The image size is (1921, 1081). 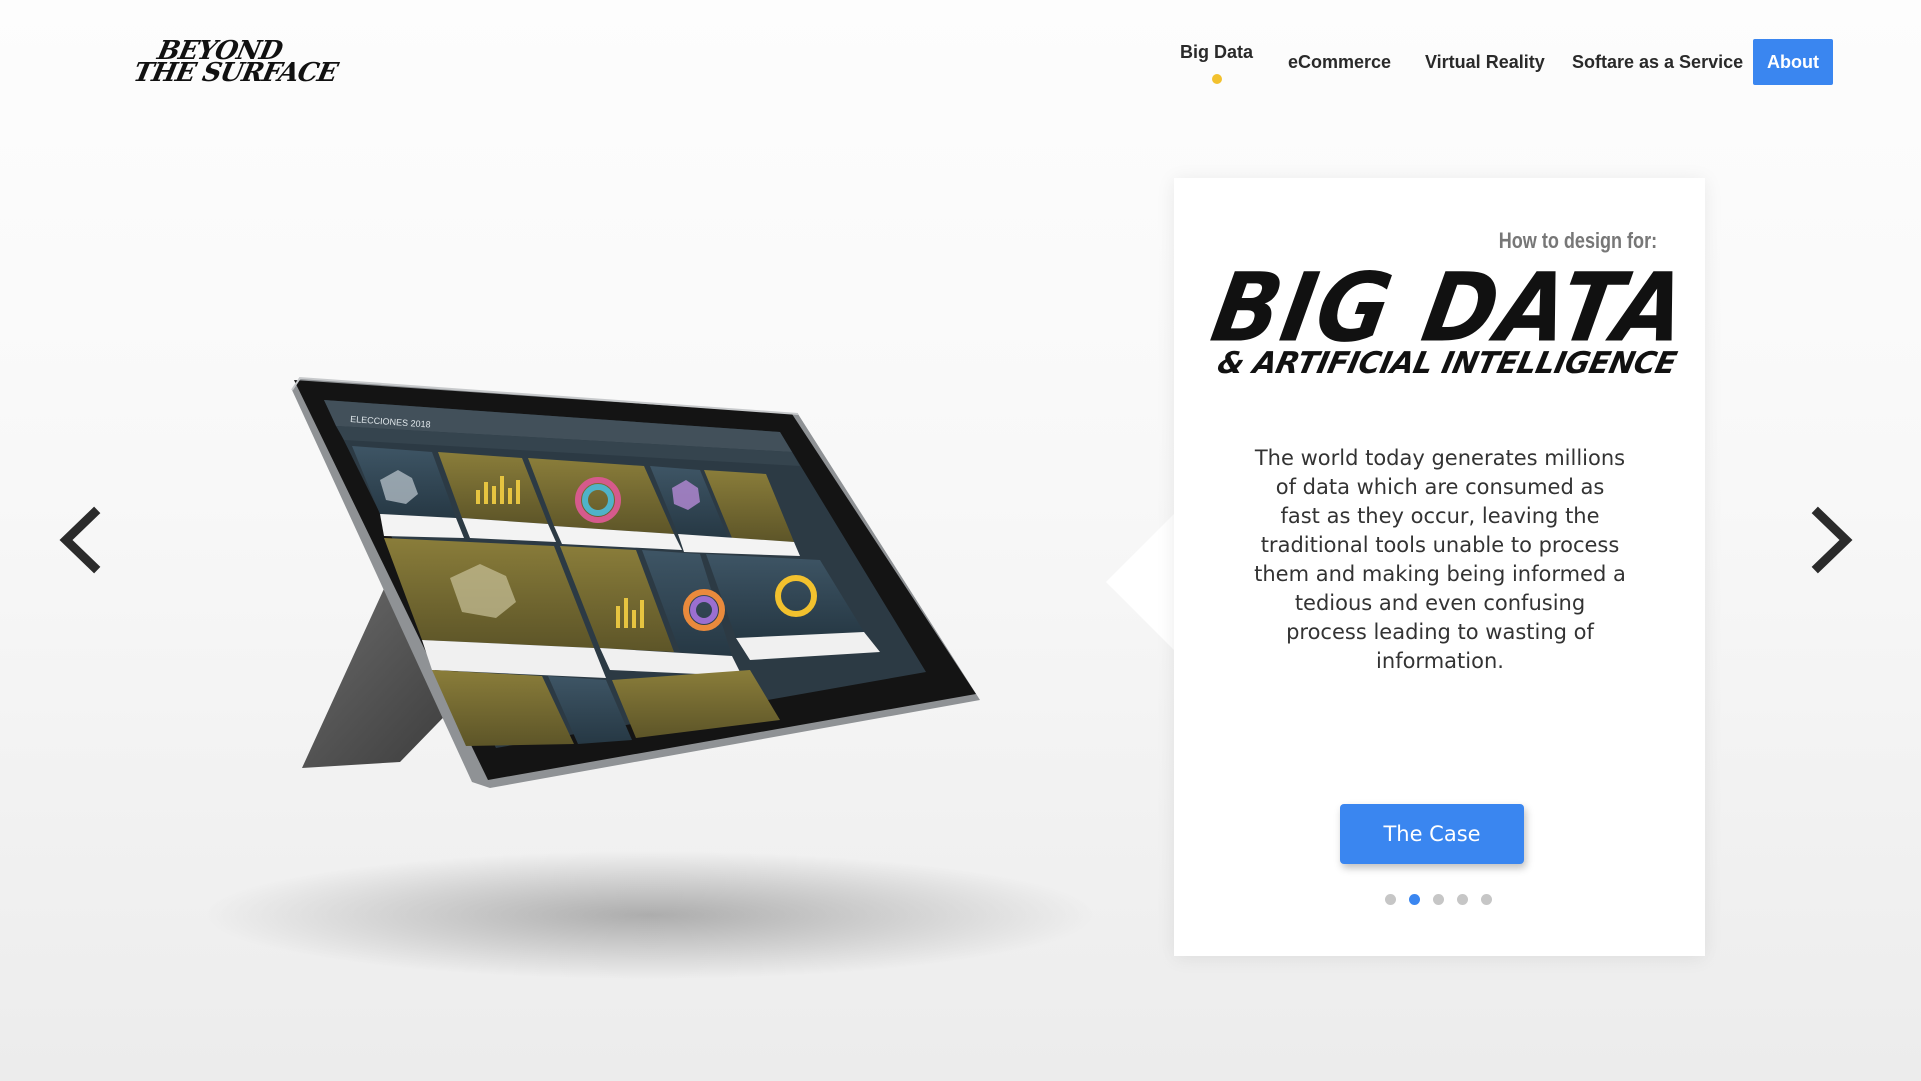 I want to click on card-kicker: How to design for:, so click(x=1577, y=240).